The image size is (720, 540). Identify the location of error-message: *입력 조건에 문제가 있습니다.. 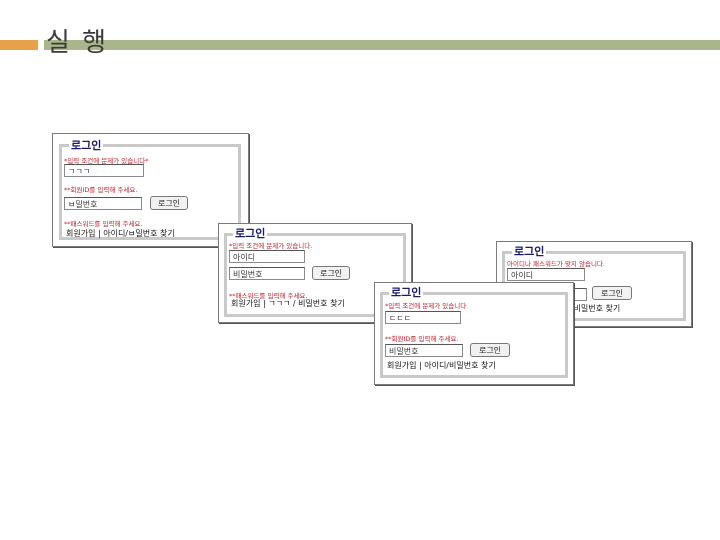
(271, 246).